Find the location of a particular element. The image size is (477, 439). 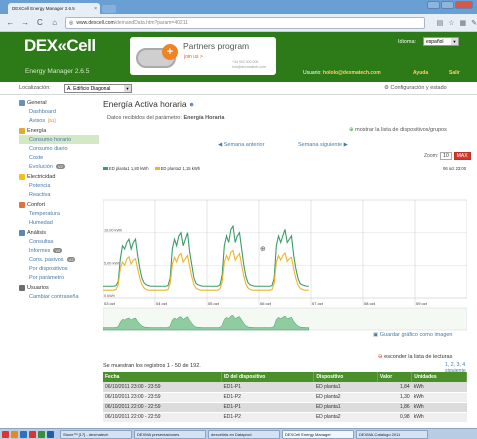

close-window-button is located at coordinates (464, 5).